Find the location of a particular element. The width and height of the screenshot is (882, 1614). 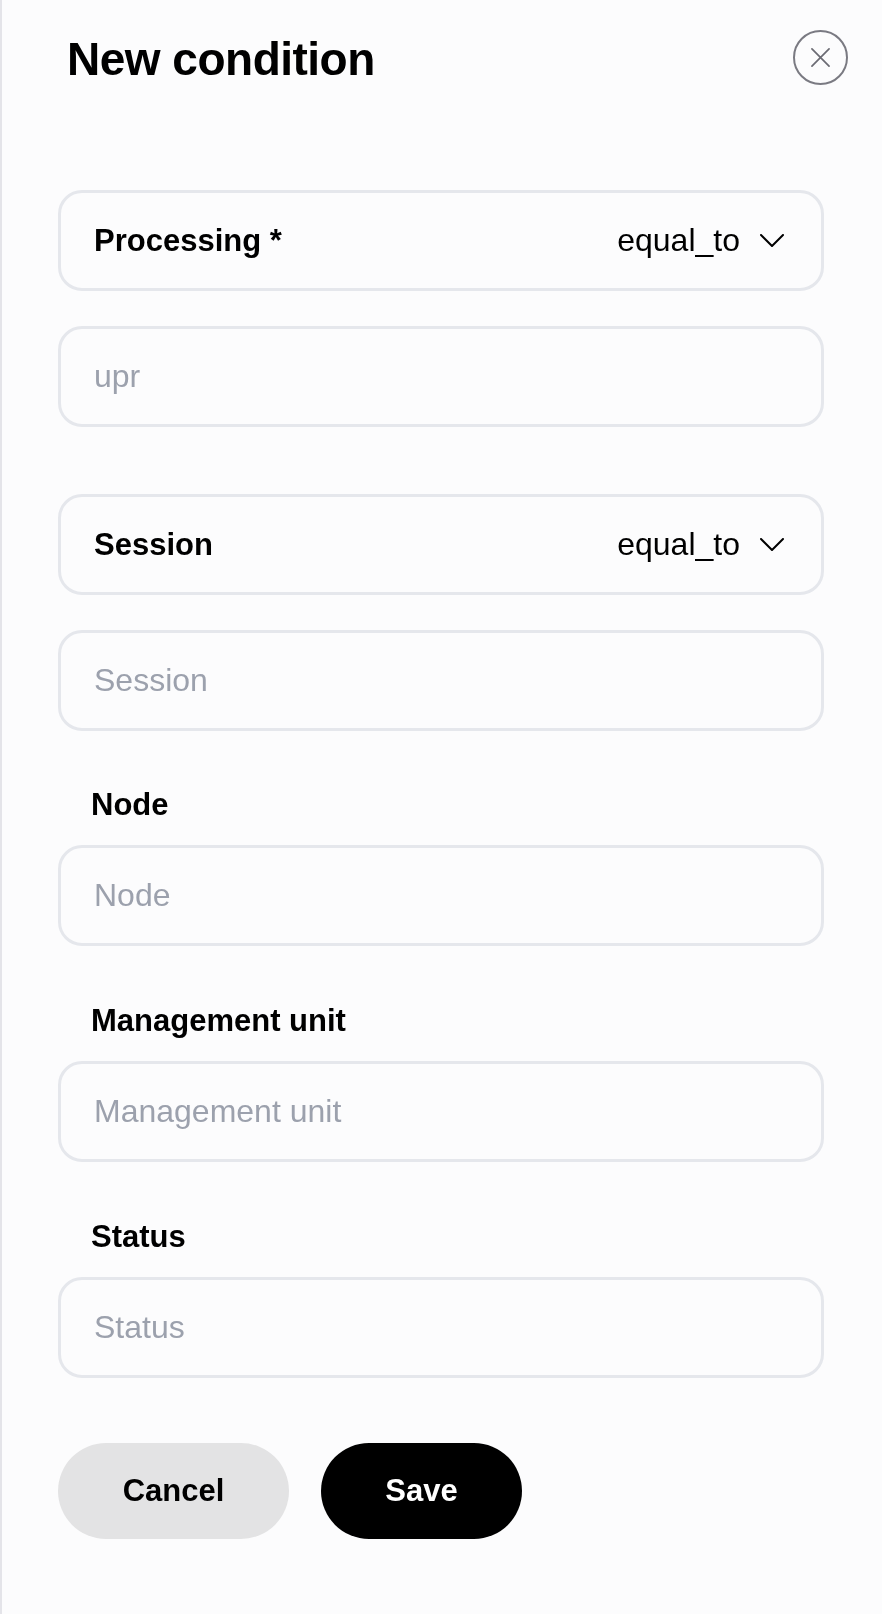

dialog-title: New condition is located at coordinates (221, 59).